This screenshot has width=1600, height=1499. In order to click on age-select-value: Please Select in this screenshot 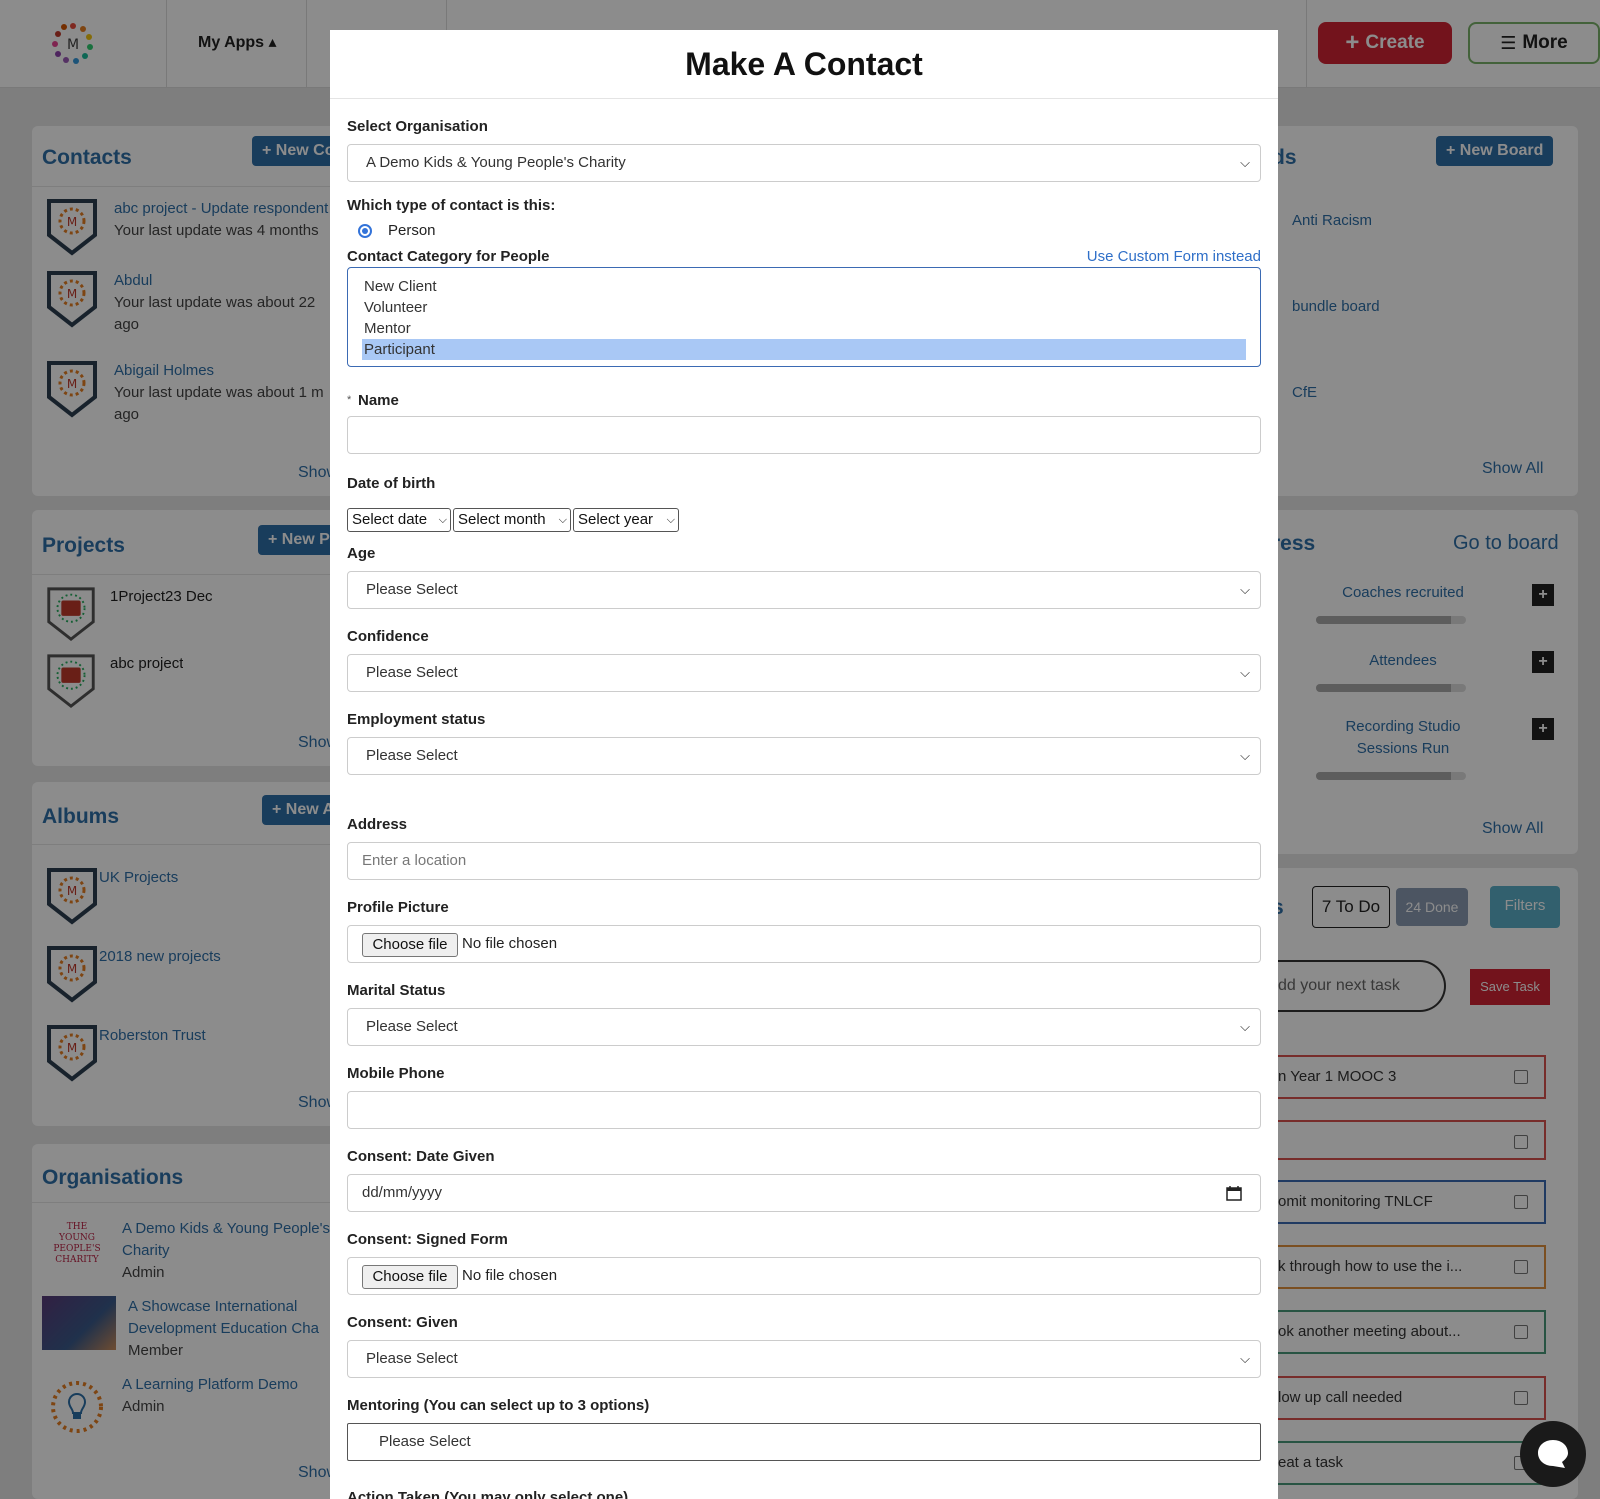, I will do `click(412, 589)`.